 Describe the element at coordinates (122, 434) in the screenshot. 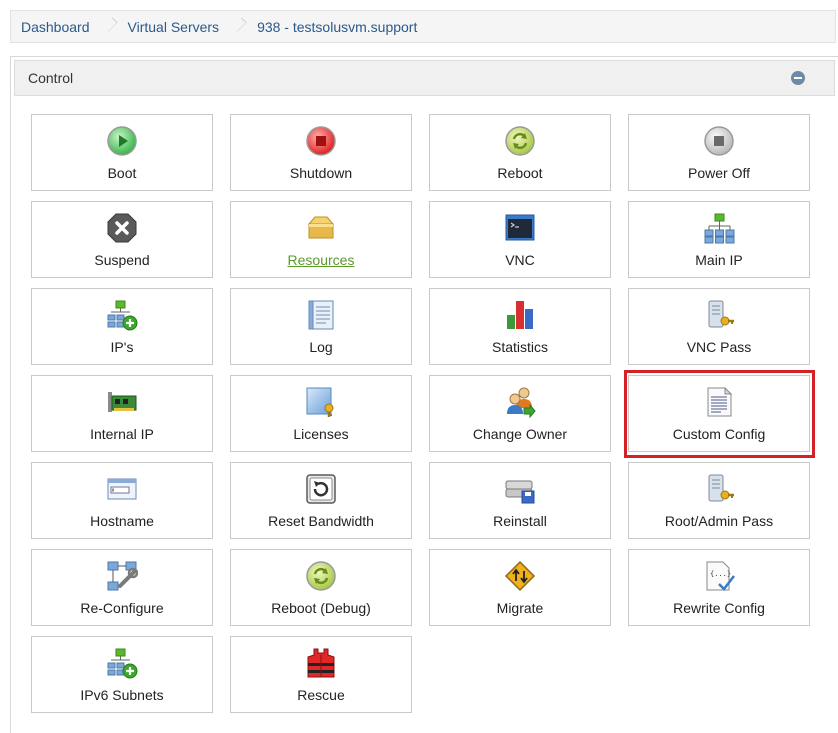

I see `tile-label: Internal IP` at that location.